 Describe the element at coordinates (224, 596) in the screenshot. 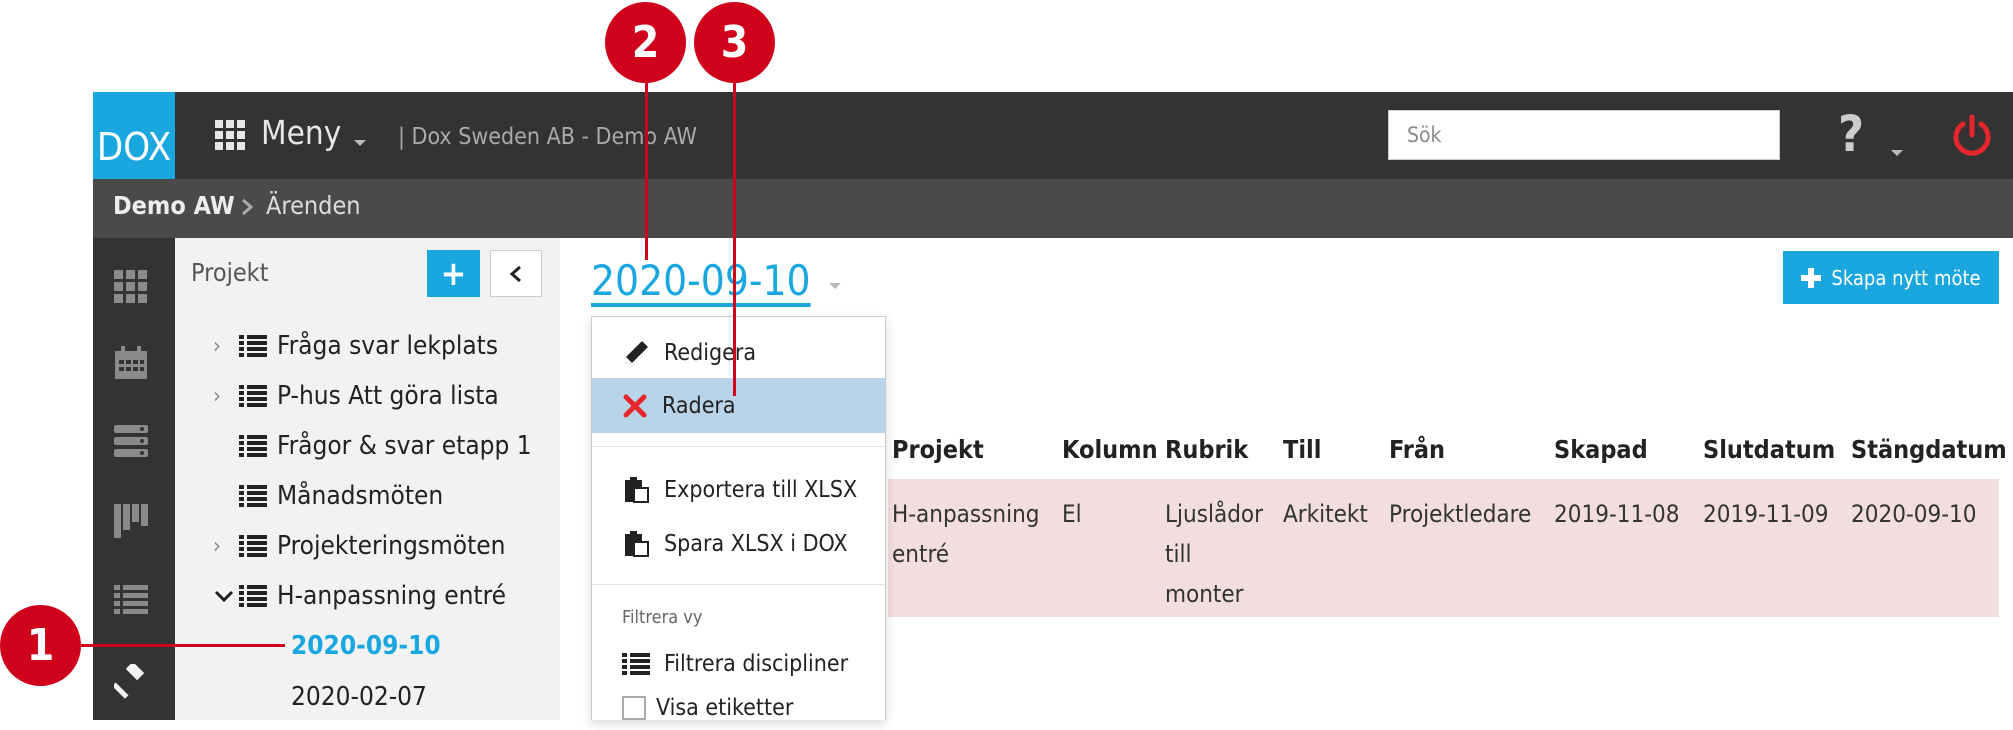

I see `chevron-down-icon` at that location.